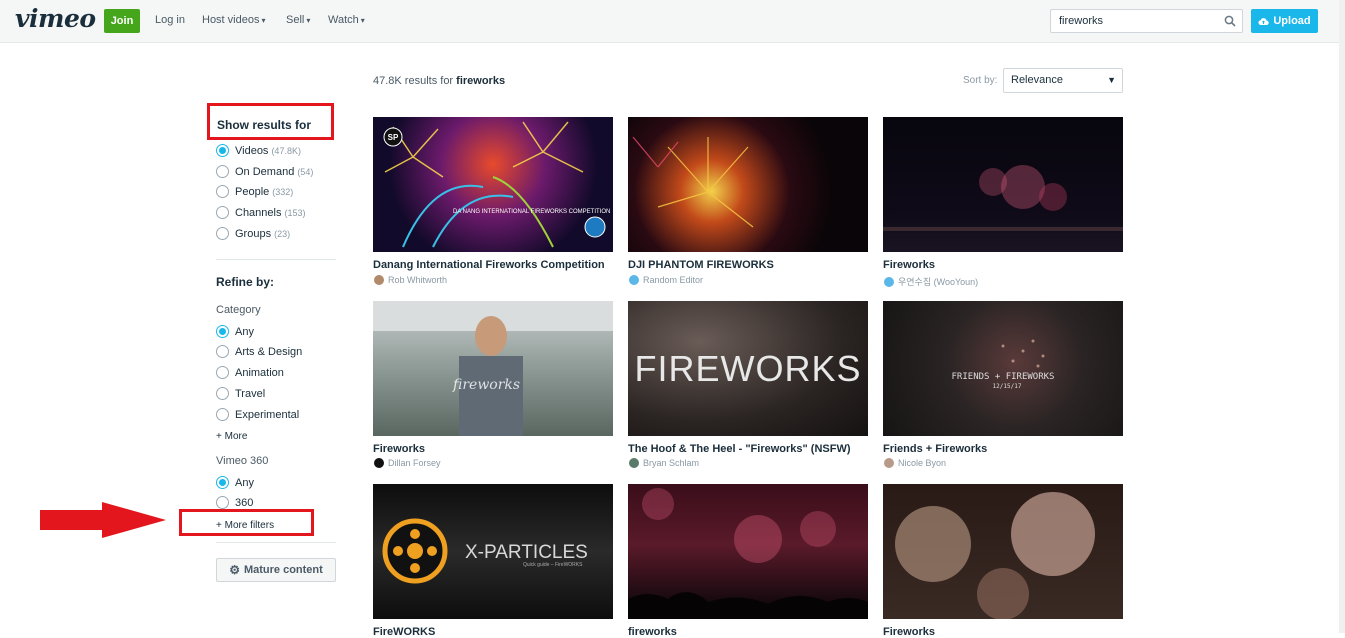 The image size is (1345, 638). Describe the element at coordinates (234, 20) in the screenshot. I see `nav-host-videos: Host videos ▾` at that location.